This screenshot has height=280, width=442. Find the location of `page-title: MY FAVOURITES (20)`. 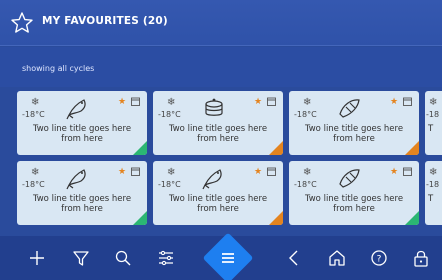

page-title: MY FAVOURITES (20) is located at coordinates (105, 21).